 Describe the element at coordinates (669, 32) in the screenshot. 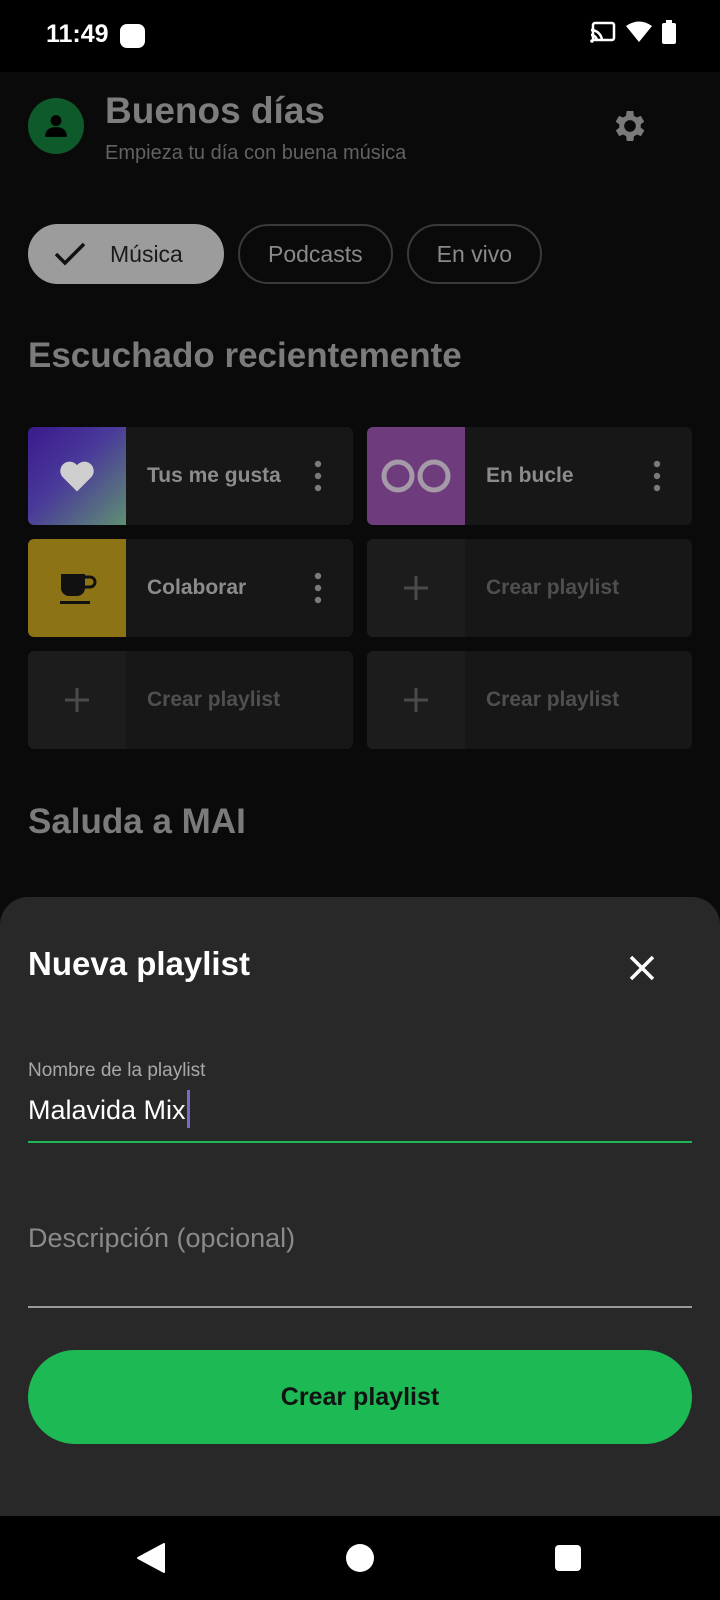

I see `battery-icon` at that location.